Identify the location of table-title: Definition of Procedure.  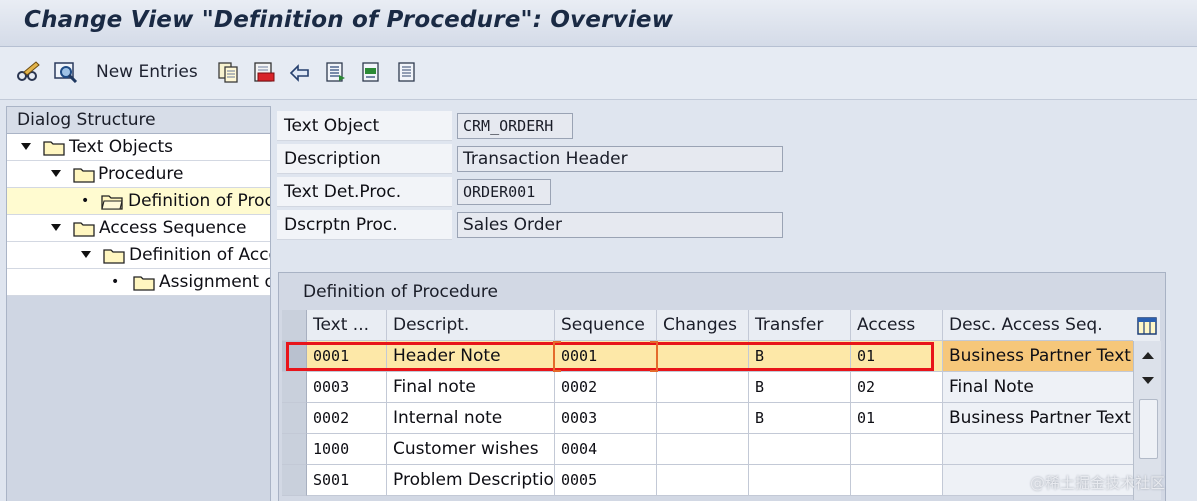
(400, 292).